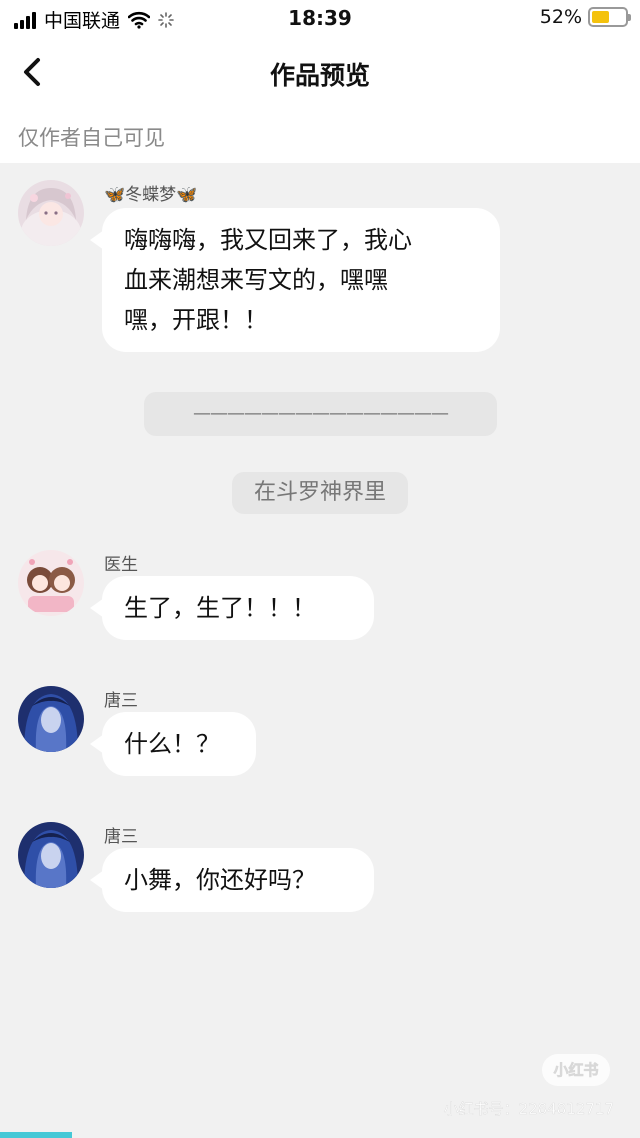 This screenshot has width=640, height=1138. I want to click on message-bubble: 什么！？, so click(173, 744).